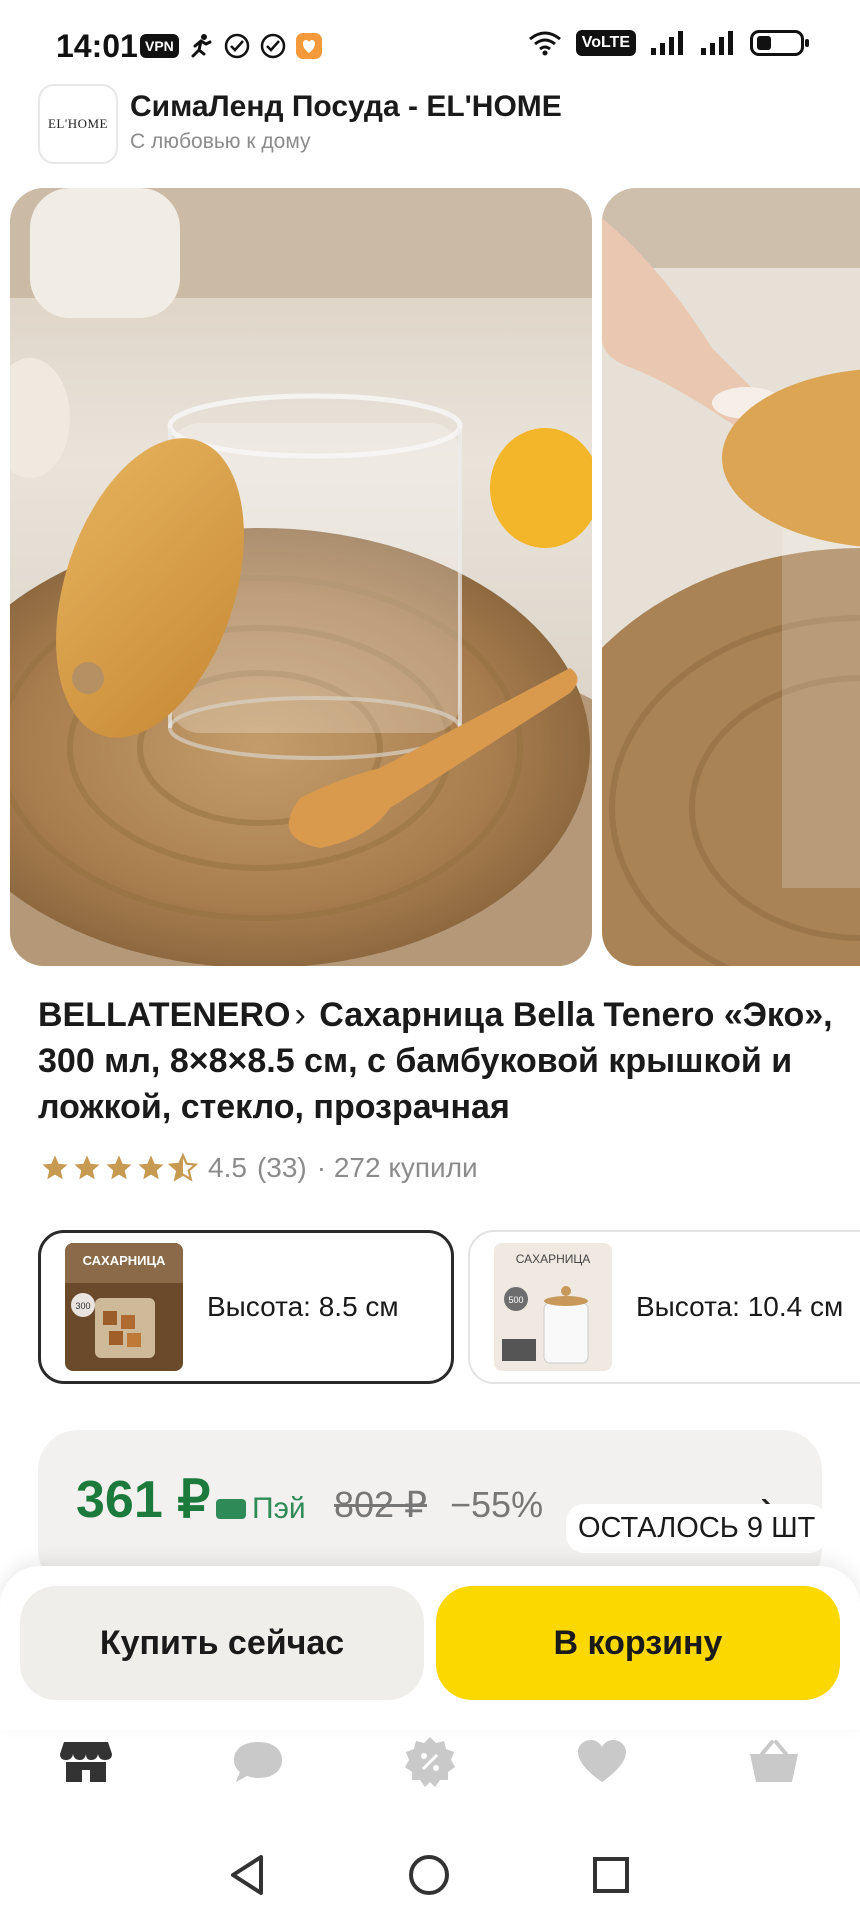 This screenshot has width=860, height=1920. I want to click on shop-logo: EL'HOME, so click(78, 124).